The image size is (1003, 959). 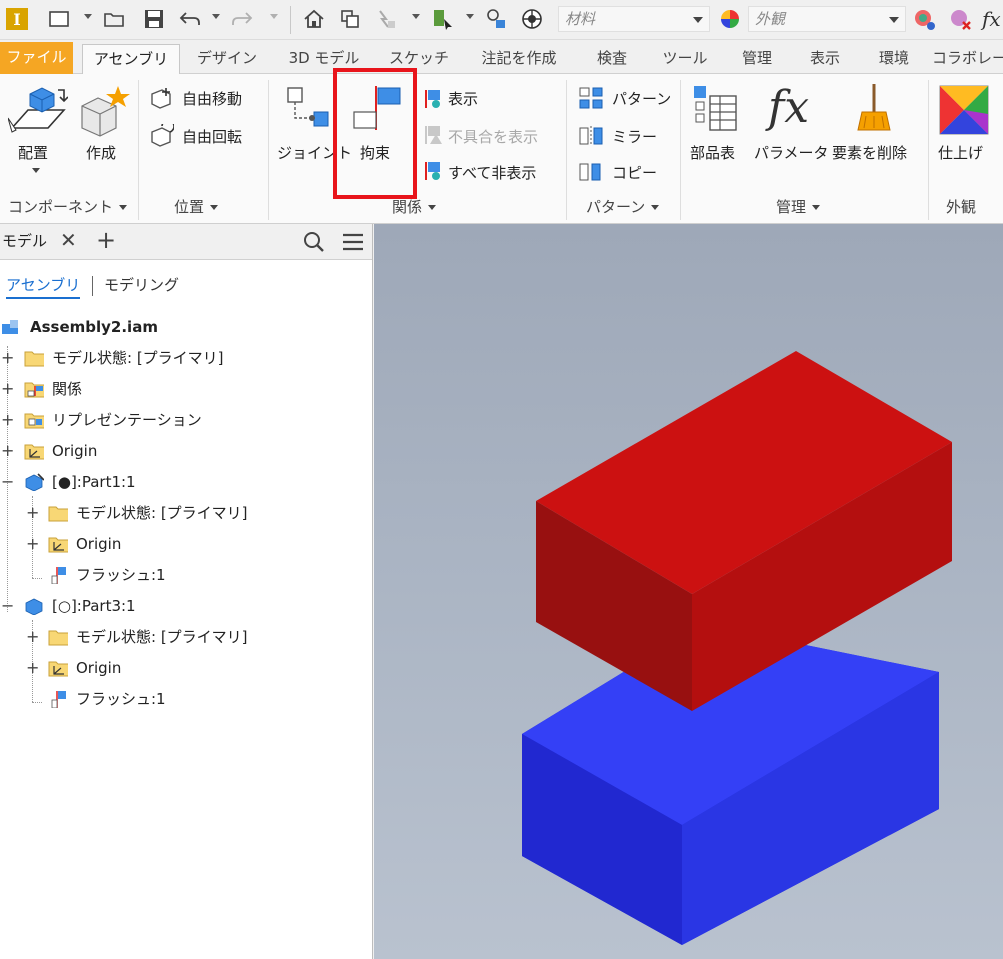 I want to click on ifeature-icon, so click(x=496, y=19).